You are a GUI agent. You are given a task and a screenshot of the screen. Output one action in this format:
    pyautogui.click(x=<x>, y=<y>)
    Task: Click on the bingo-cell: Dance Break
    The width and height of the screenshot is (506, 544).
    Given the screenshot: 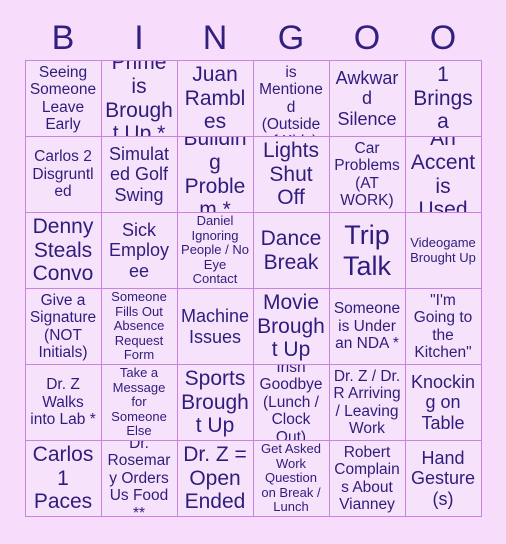 What is the action you would take?
    pyautogui.click(x=291, y=251)
    